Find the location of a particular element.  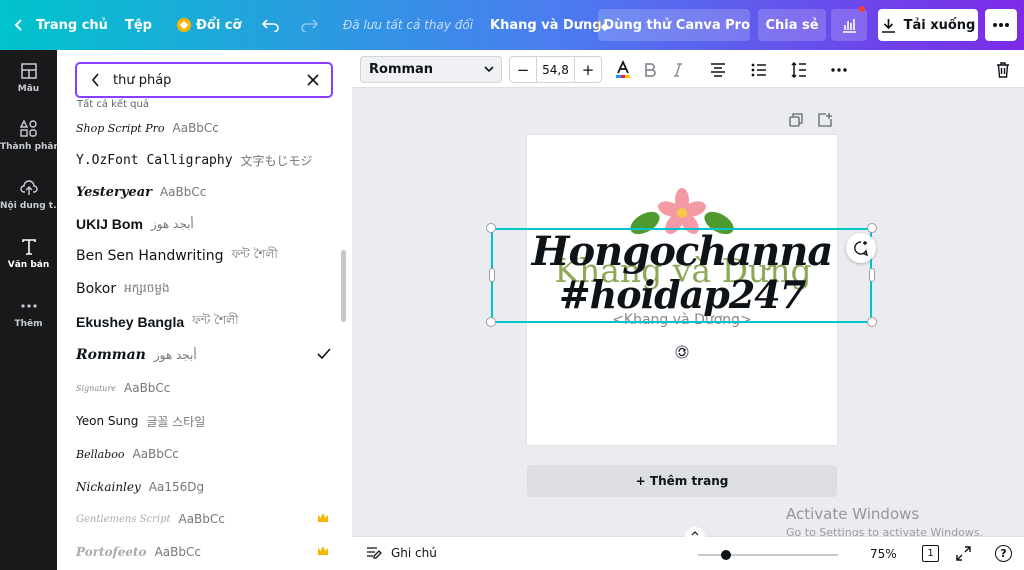

font-option-name: UKIJ Bom is located at coordinates (109, 224).